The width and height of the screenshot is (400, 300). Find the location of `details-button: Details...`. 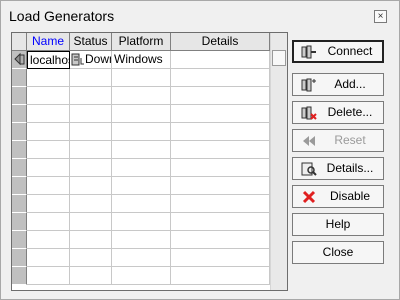

details-button: Details... is located at coordinates (338, 168).